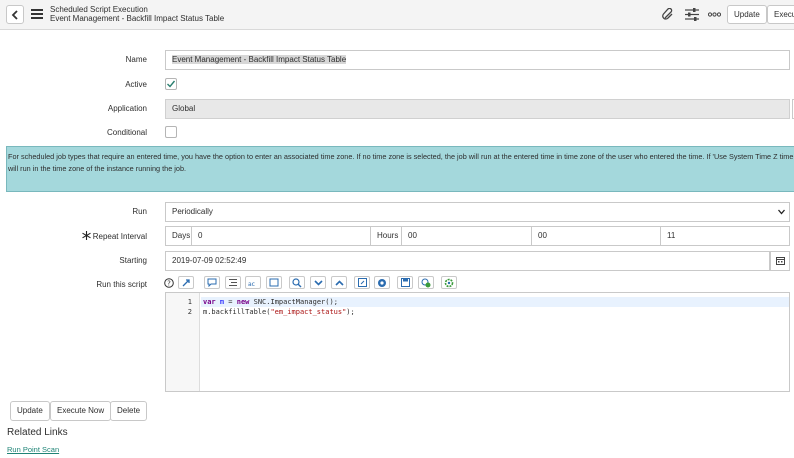  Describe the element at coordinates (495, 302) in the screenshot. I see `code-line: var m = new SNC.ImpactManager();` at that location.